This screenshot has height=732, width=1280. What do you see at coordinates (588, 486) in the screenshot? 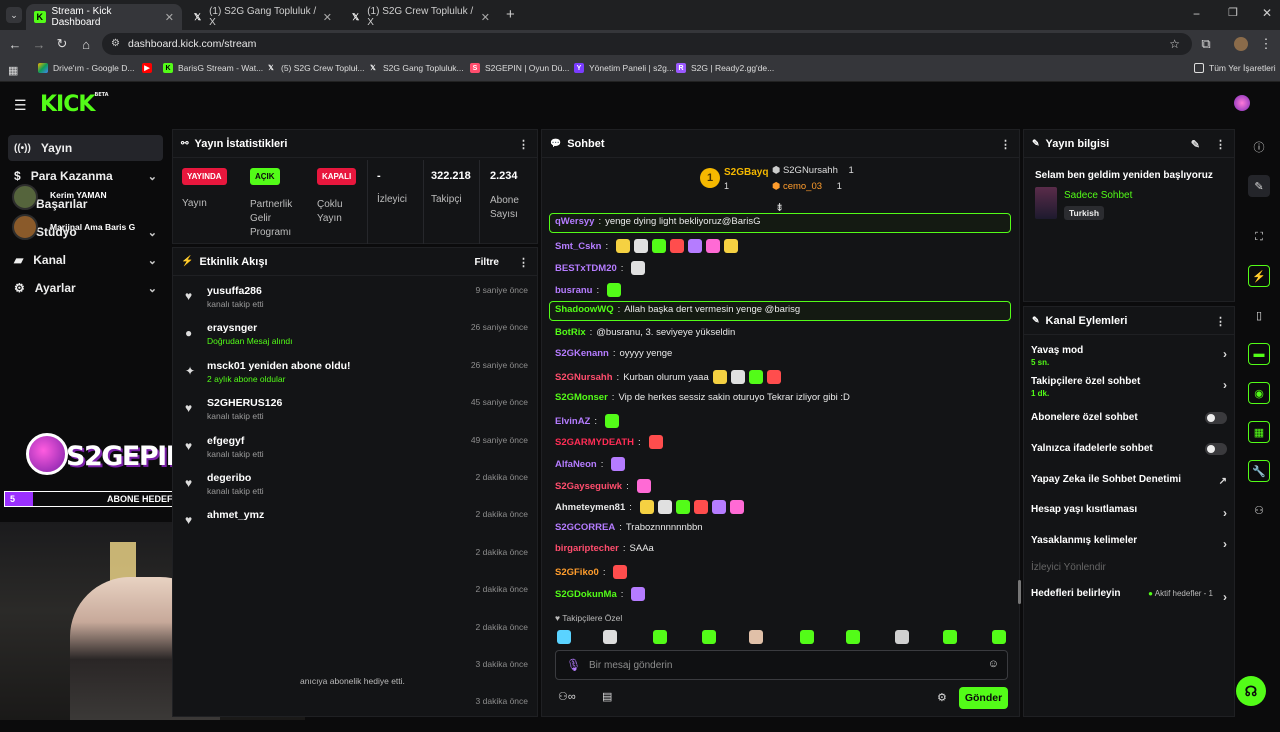
I see `chat-username: S2Gayseguiwk` at bounding box center [588, 486].